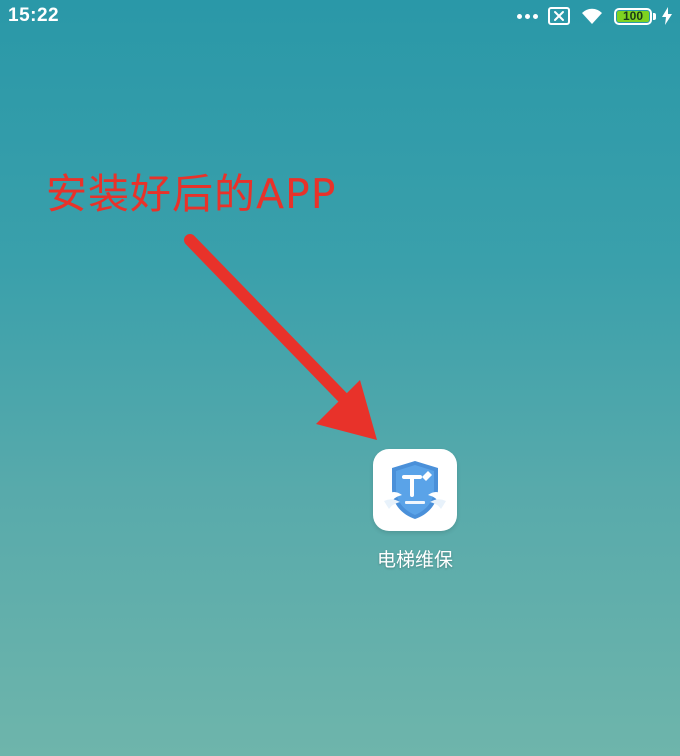  I want to click on annotation-arrow-icon, so click(280, 337).